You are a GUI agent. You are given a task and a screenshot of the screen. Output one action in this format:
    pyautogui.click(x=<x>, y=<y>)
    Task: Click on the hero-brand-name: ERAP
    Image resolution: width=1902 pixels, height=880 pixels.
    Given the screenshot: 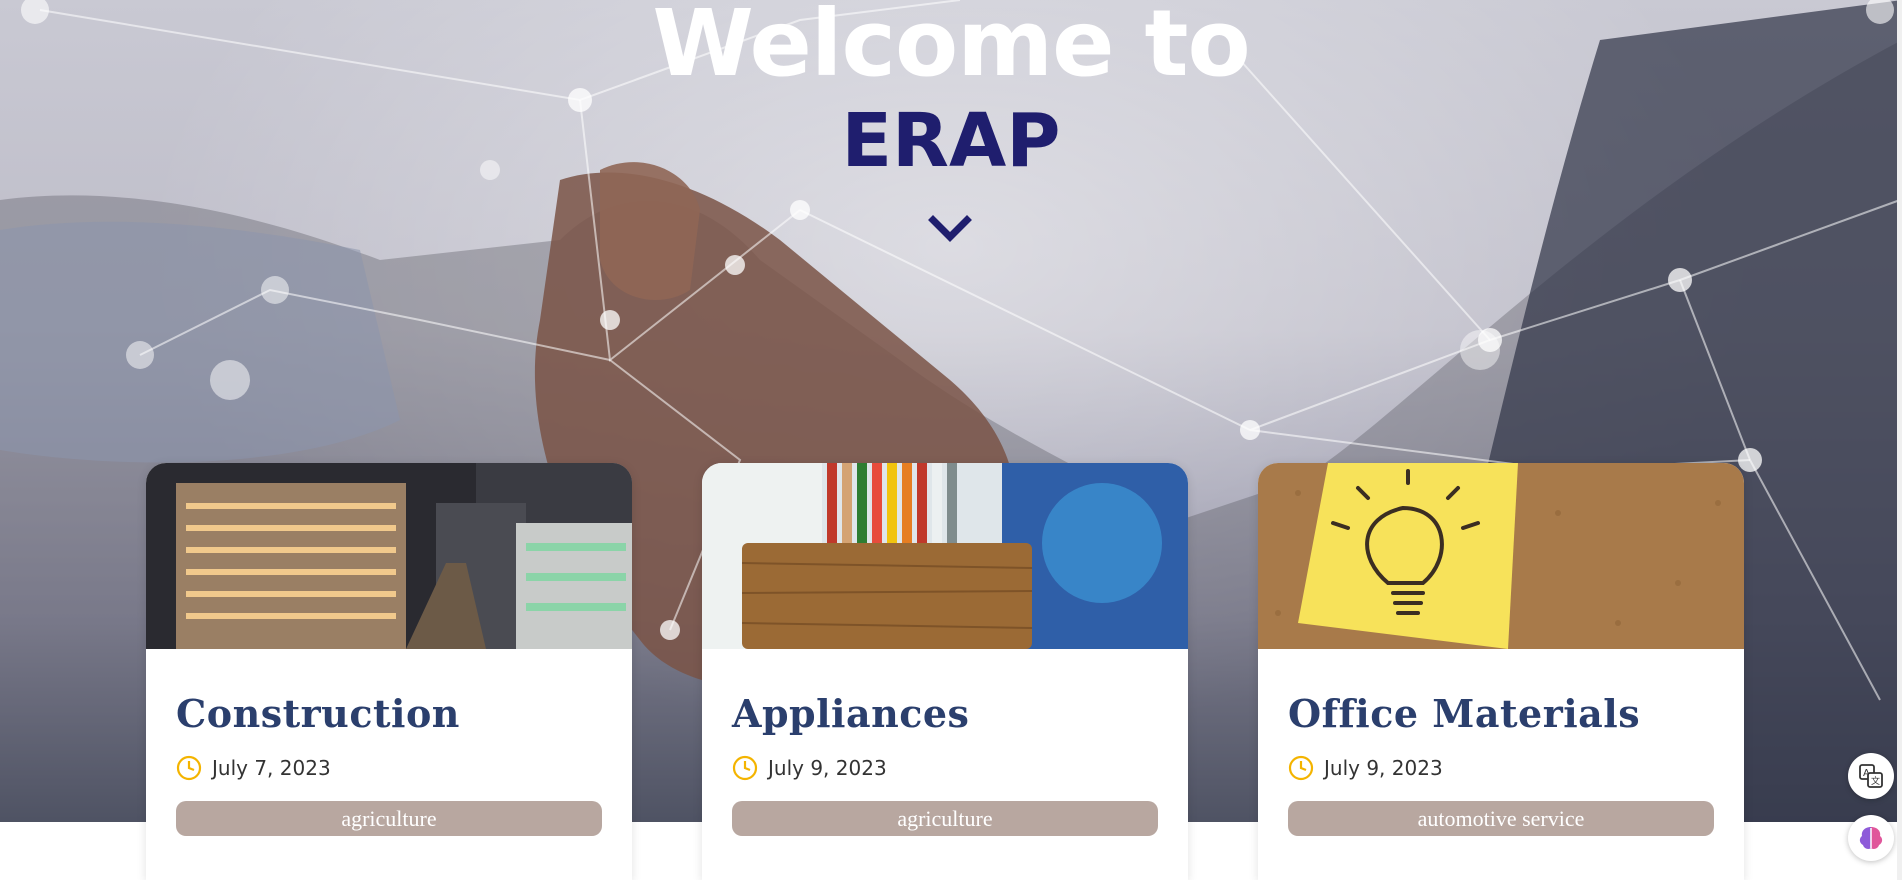 What is the action you would take?
    pyautogui.click(x=951, y=141)
    